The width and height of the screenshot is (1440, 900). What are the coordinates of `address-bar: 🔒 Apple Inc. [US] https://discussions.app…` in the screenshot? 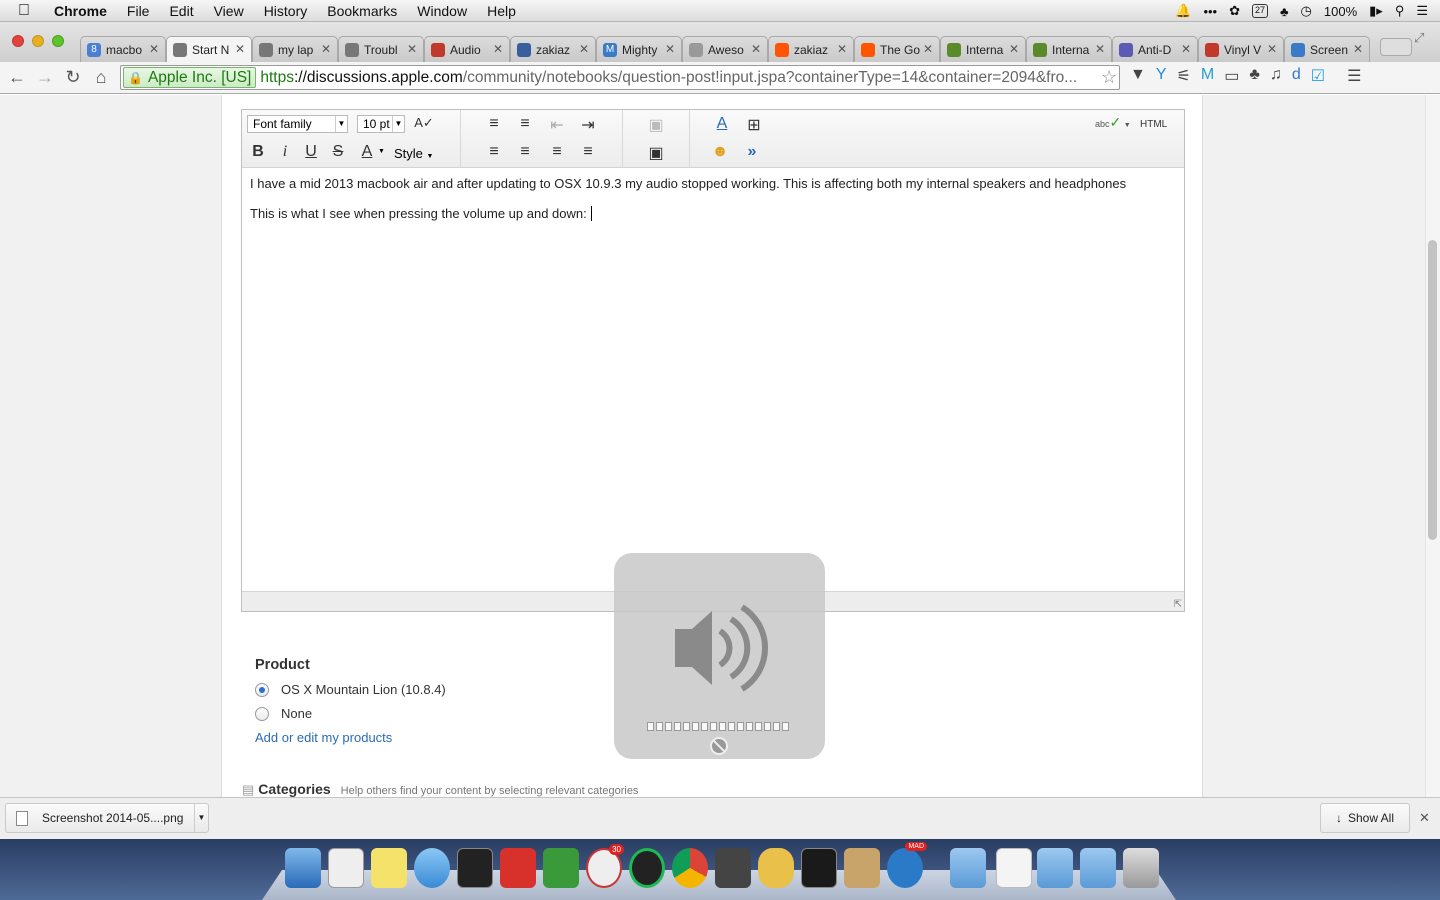 It's located at (620, 77).